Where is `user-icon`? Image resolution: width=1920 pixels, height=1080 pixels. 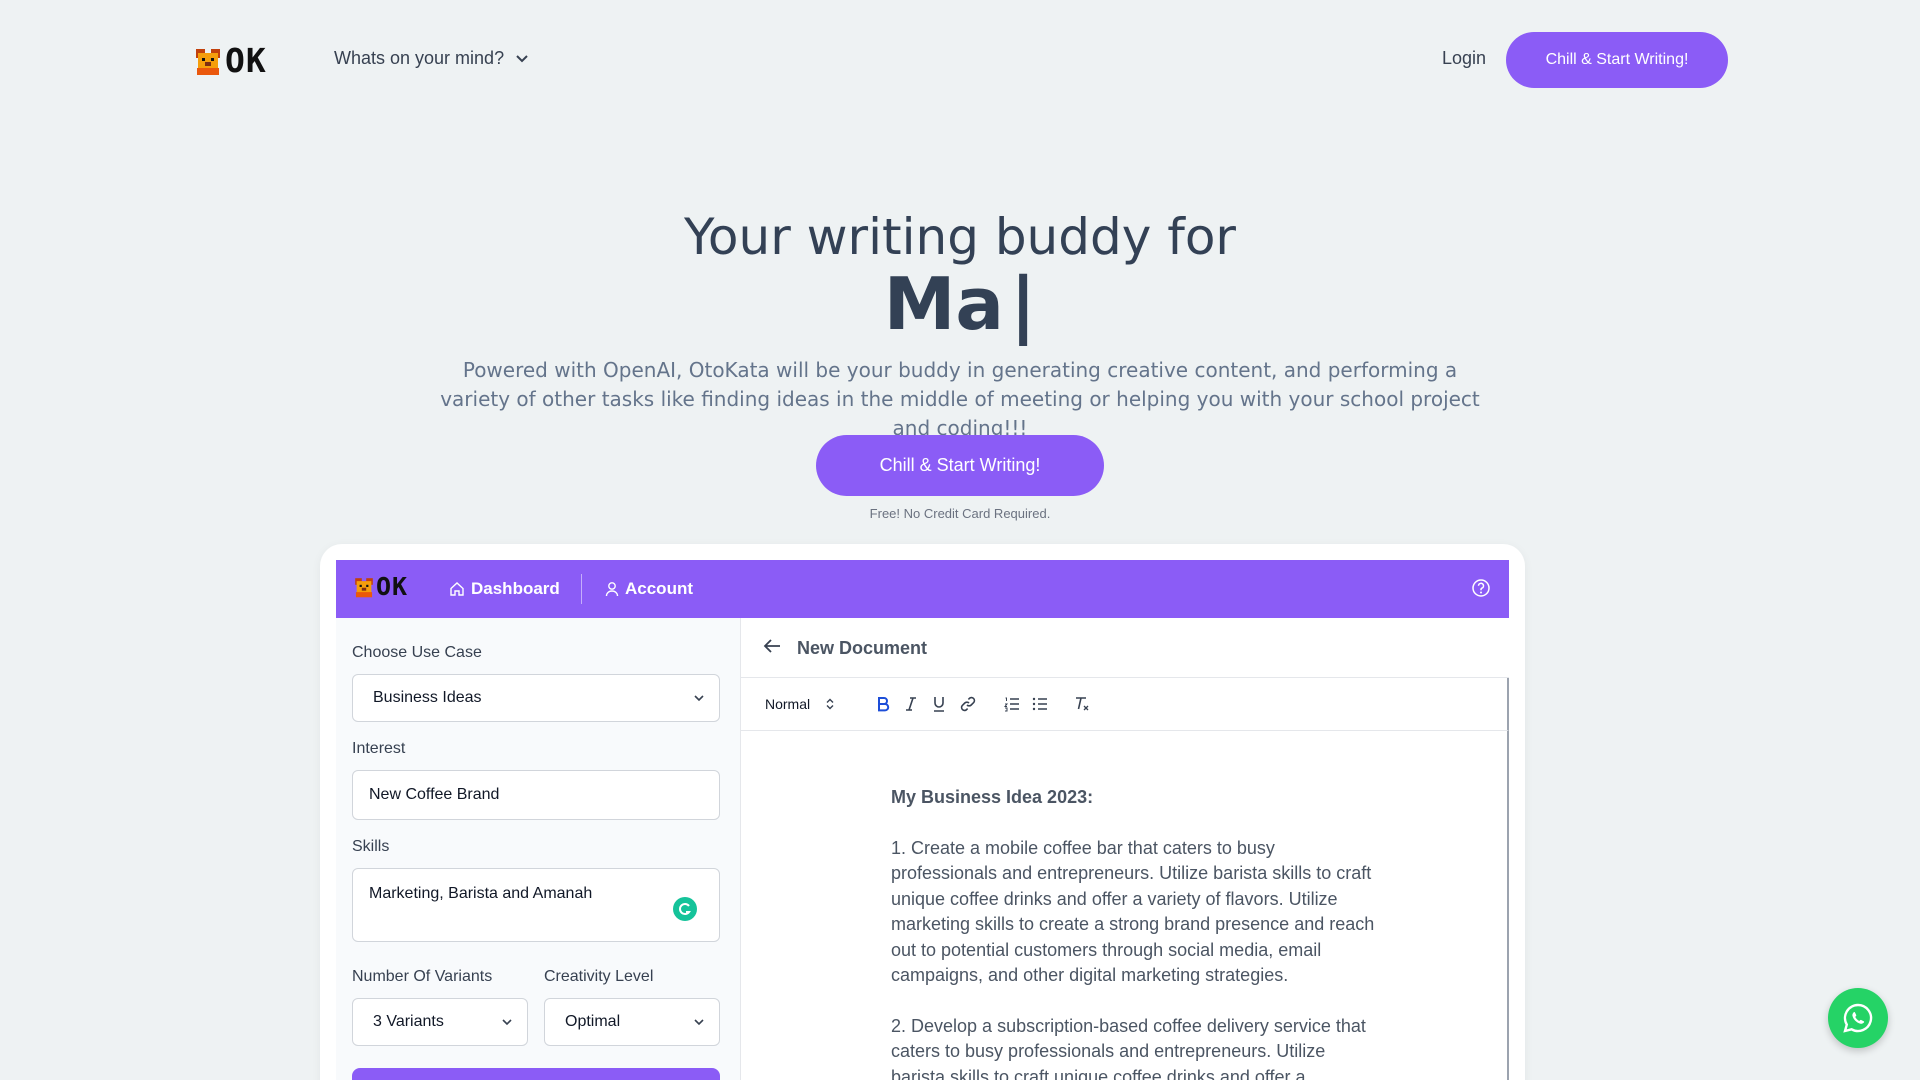 user-icon is located at coordinates (612, 589).